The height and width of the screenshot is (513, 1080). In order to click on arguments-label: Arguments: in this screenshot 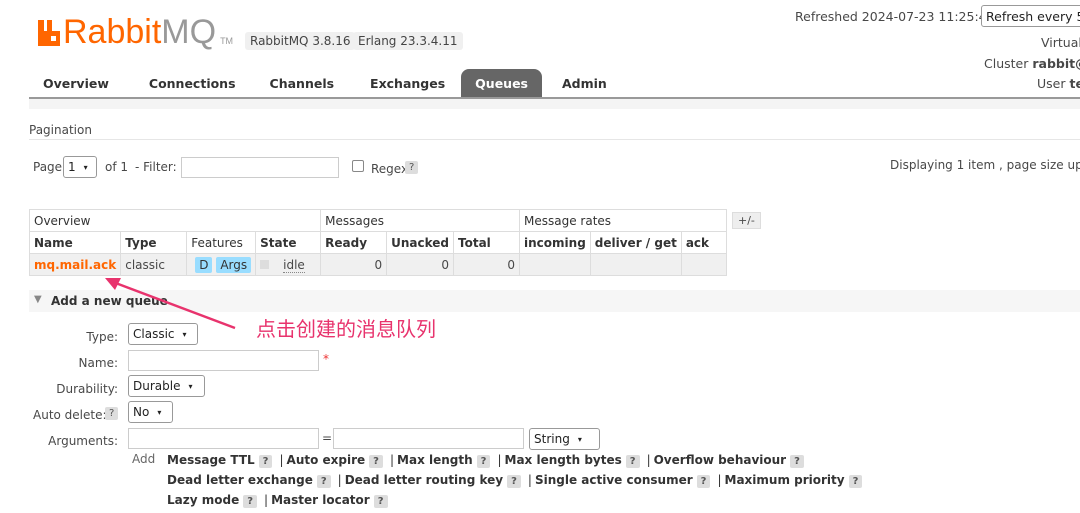, I will do `click(83, 441)`.